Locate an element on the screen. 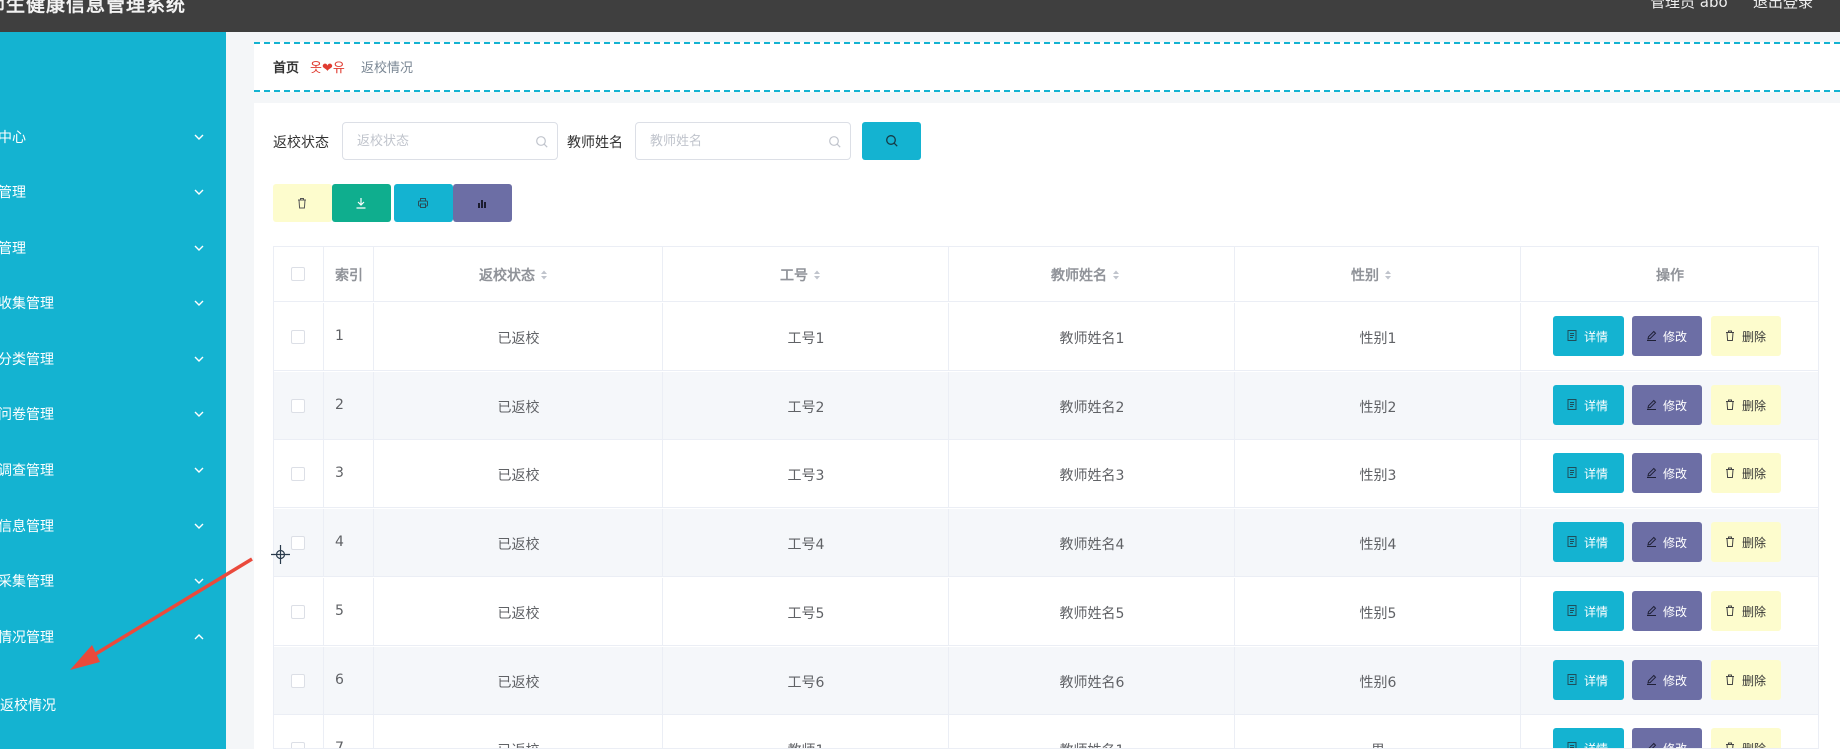  index-value: 2 is located at coordinates (339, 404).